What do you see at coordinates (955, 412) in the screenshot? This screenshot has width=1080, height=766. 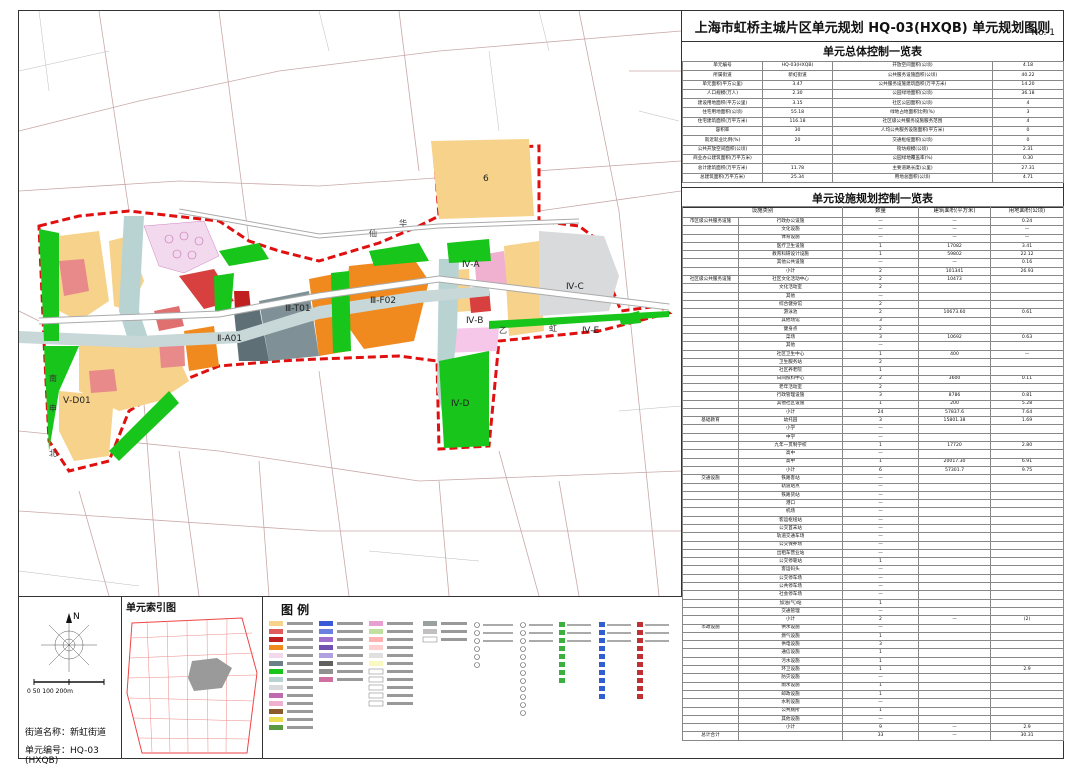 I see `table-cell: 57837.6` at bounding box center [955, 412].